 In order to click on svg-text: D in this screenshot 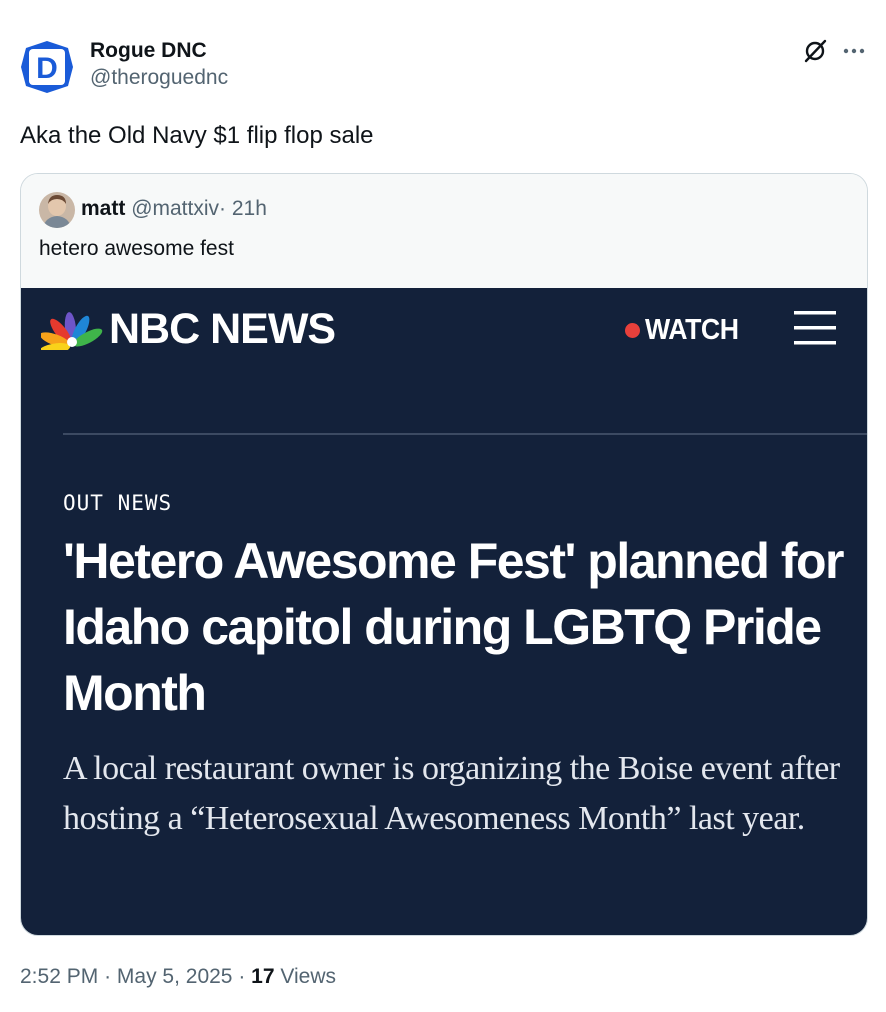, I will do `click(47, 68)`.